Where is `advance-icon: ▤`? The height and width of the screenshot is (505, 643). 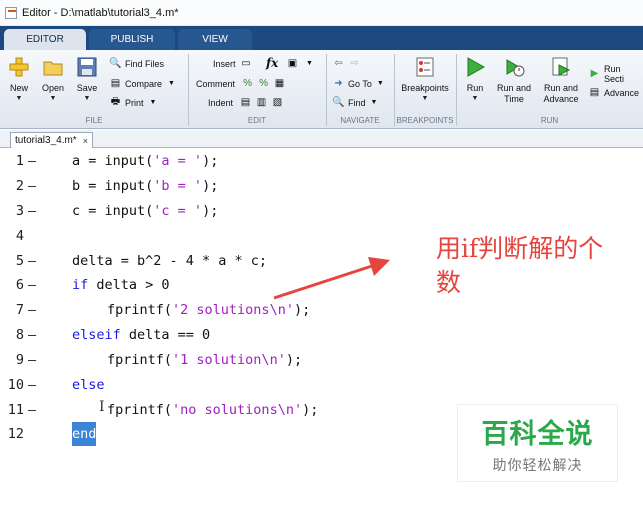 advance-icon: ▤ is located at coordinates (594, 92).